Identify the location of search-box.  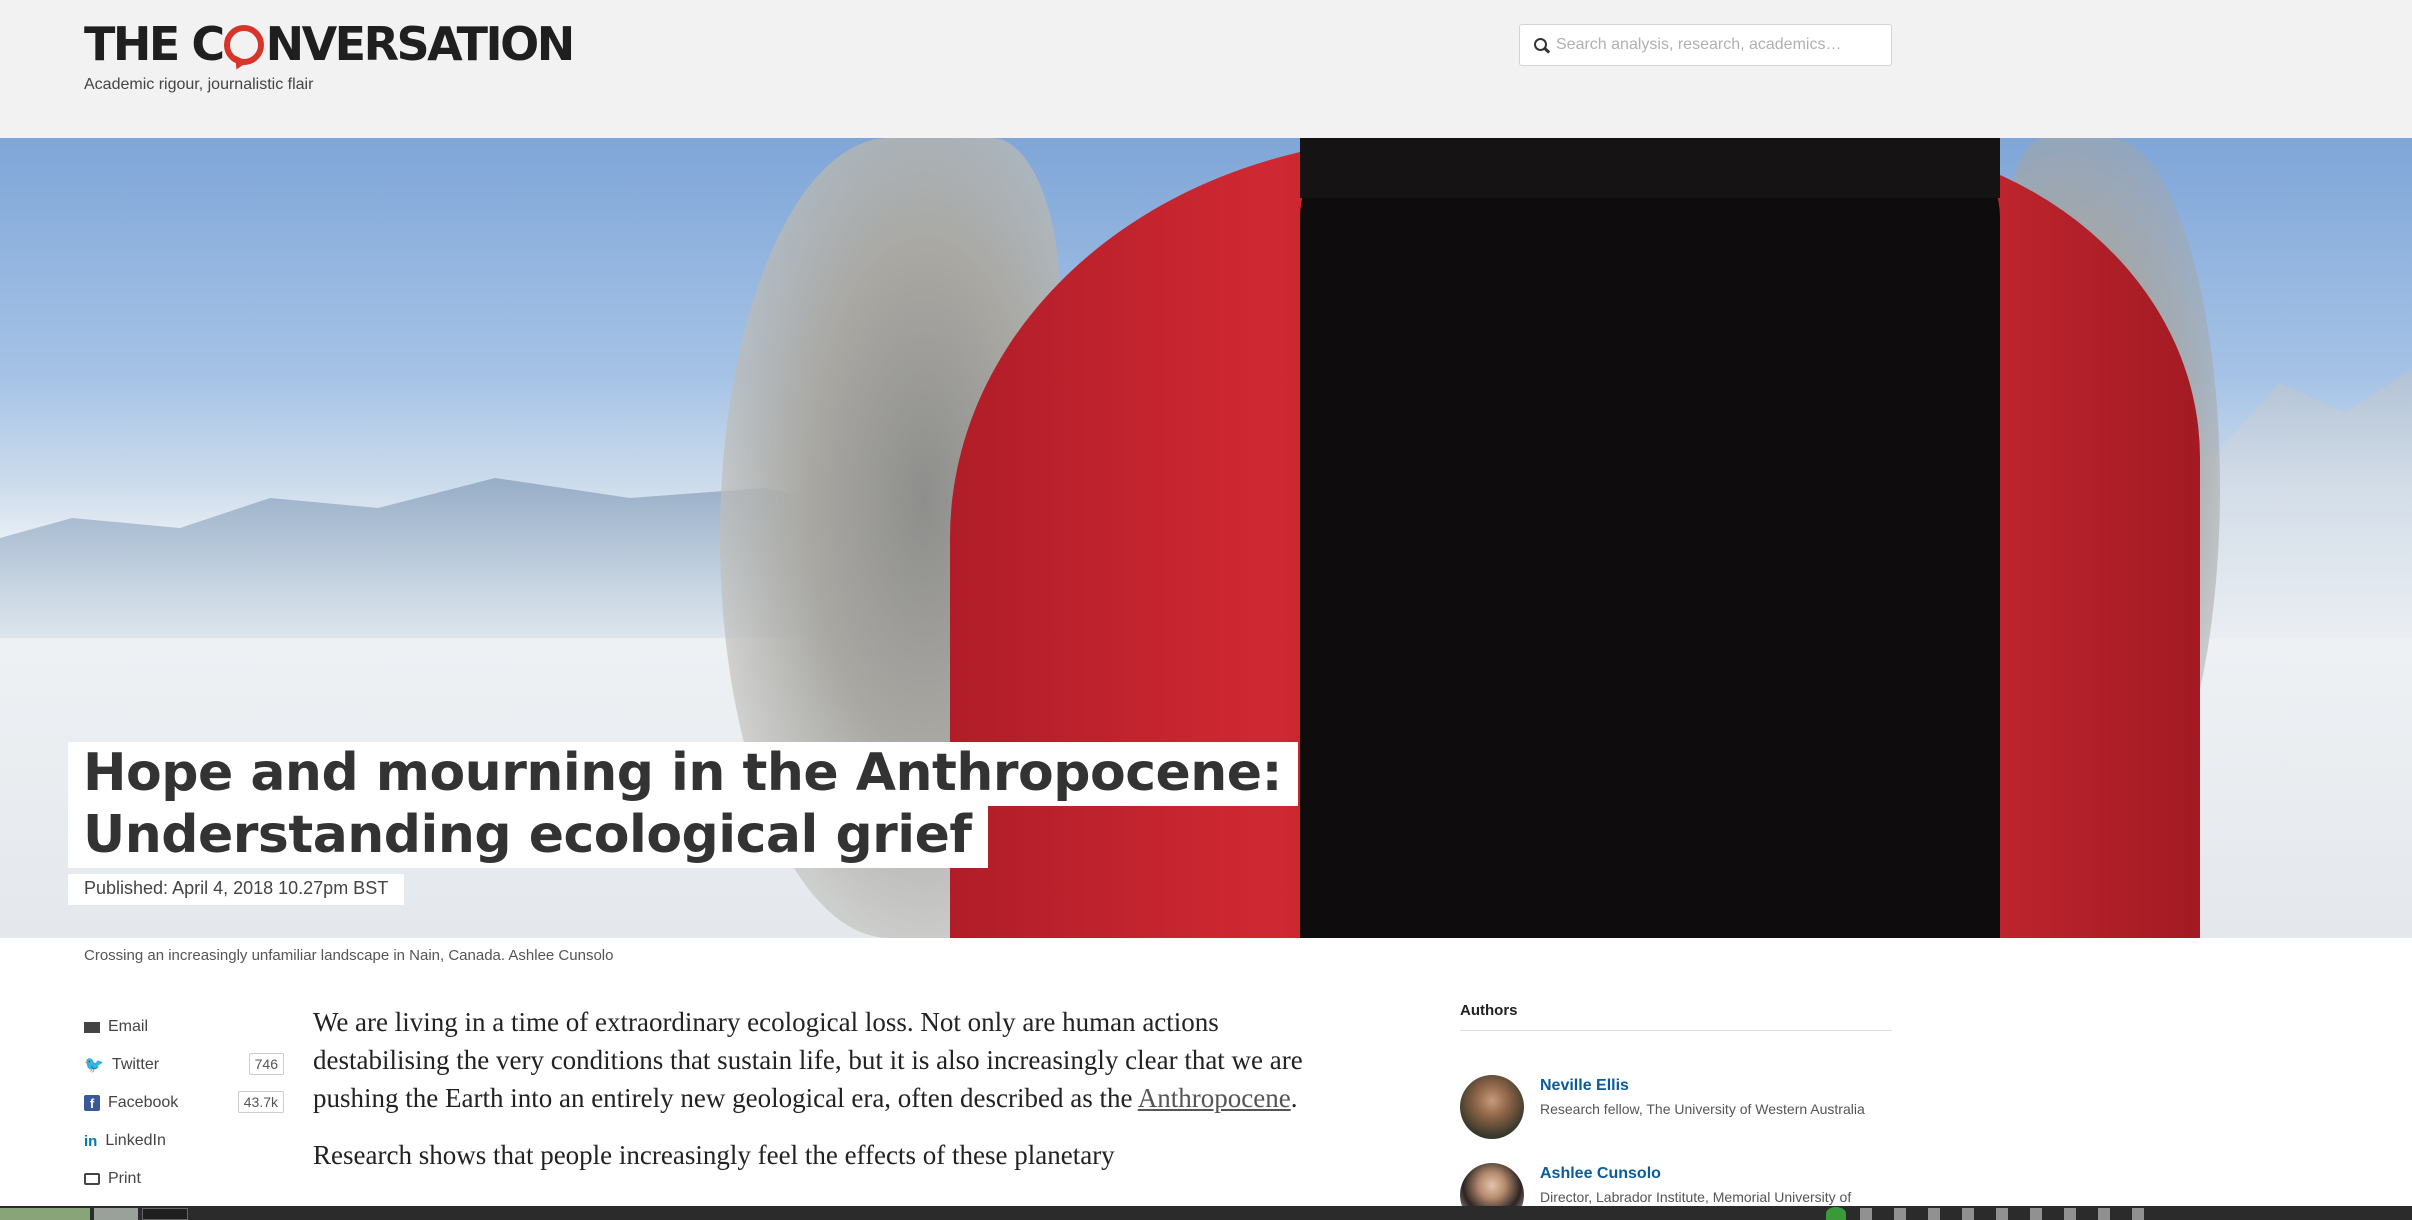
(1705, 45).